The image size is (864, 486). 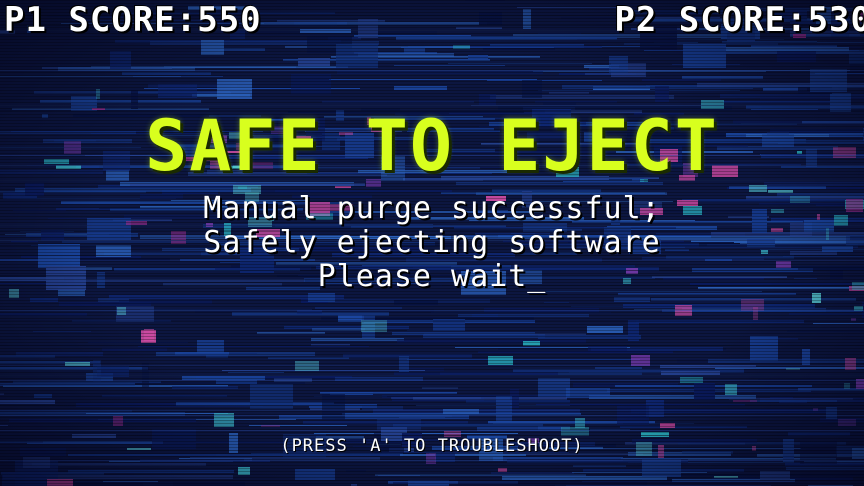 What do you see at coordinates (133, 20) in the screenshot?
I see `p1-score: P1 SCORE:550` at bounding box center [133, 20].